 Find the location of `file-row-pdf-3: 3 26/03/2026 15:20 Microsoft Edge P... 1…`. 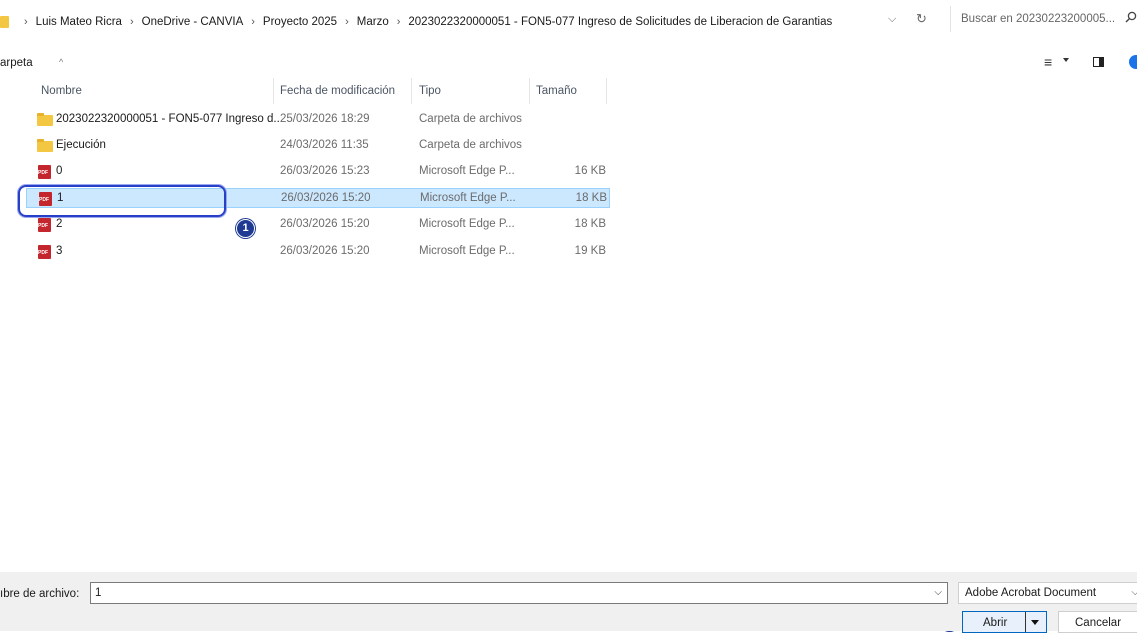

file-row-pdf-3: 3 26/03/2026 15:20 Microsoft Edge P... 1… is located at coordinates (318, 252).